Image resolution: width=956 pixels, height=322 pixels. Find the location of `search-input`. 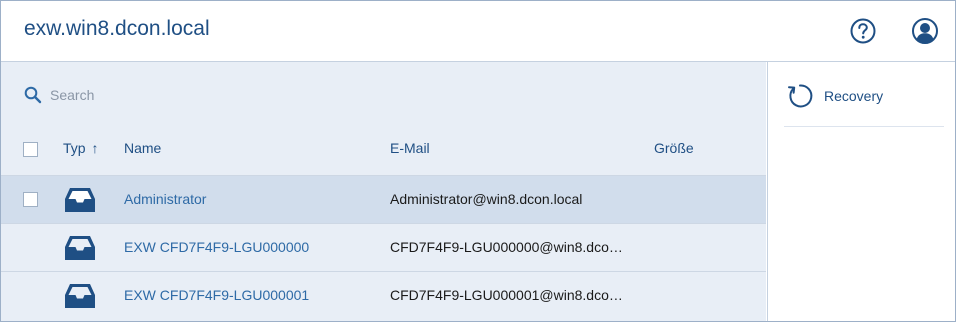

search-input is located at coordinates (180, 95).